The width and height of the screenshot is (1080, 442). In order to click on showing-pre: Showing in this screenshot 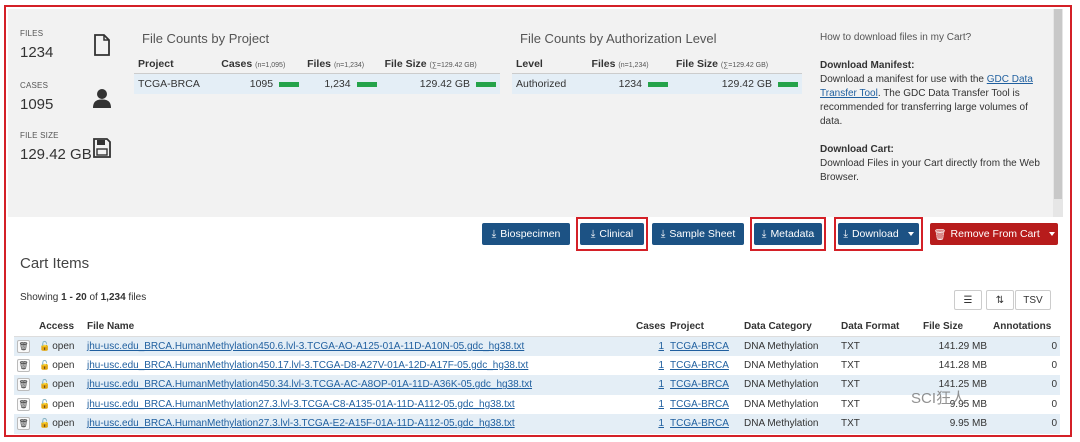, I will do `click(41, 297)`.